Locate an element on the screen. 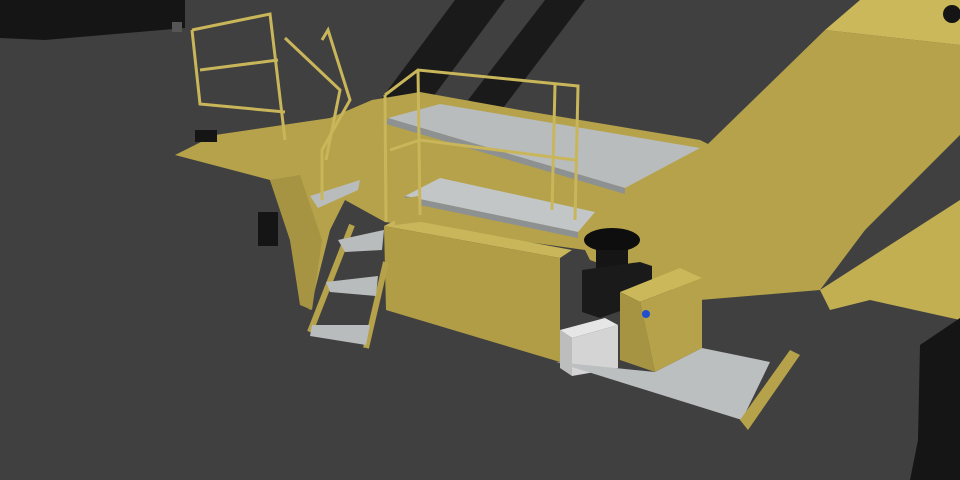 Image resolution: width=960 pixels, height=480 pixels. blue-button-icon is located at coordinates (646, 314).